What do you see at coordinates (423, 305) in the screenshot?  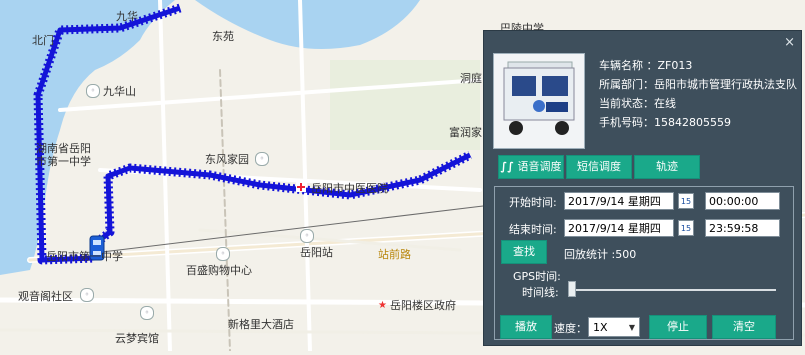 I see `map-label-gov: 岳阳楼区政府` at bounding box center [423, 305].